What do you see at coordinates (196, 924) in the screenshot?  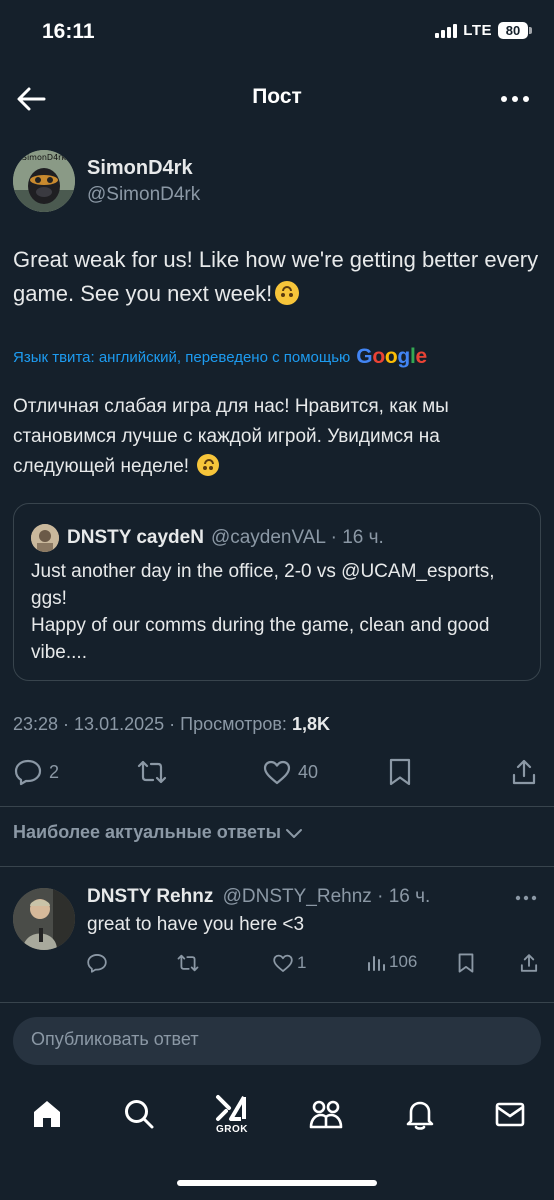 I see `reply-text: great to have you here <3` at bounding box center [196, 924].